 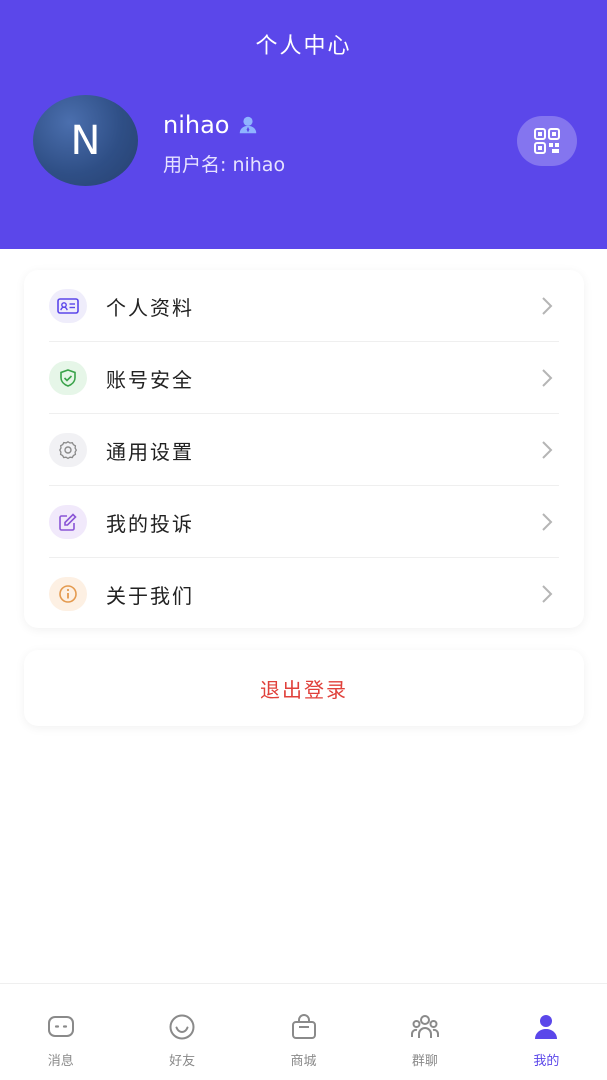 I want to click on menu-item-my-complaints: 我的投诉, so click(x=304, y=522).